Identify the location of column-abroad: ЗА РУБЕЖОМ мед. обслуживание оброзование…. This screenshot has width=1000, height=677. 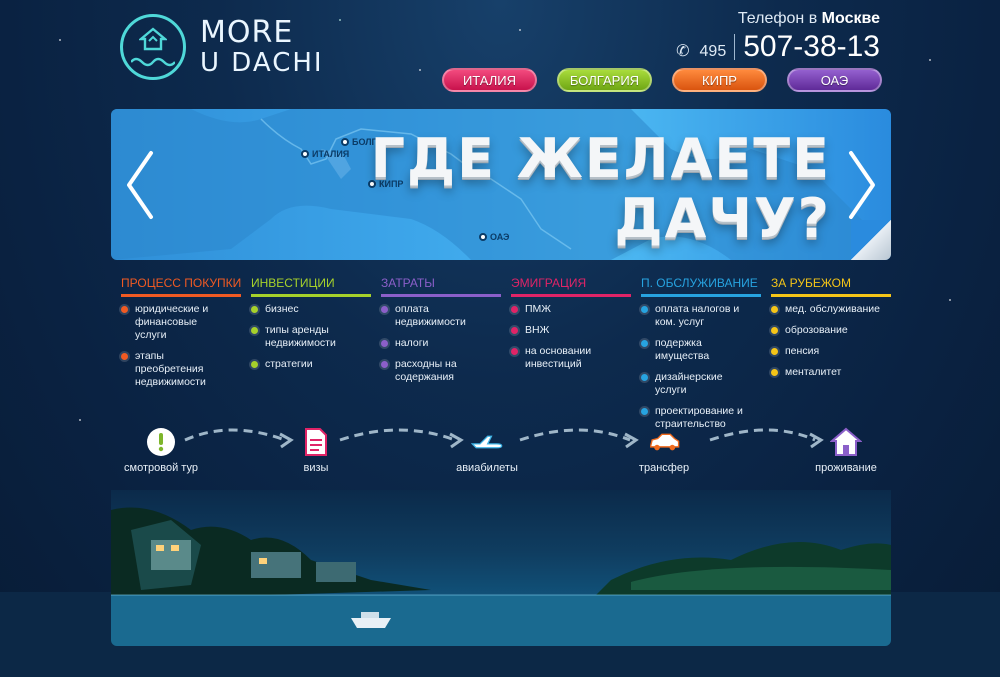
(831, 357).